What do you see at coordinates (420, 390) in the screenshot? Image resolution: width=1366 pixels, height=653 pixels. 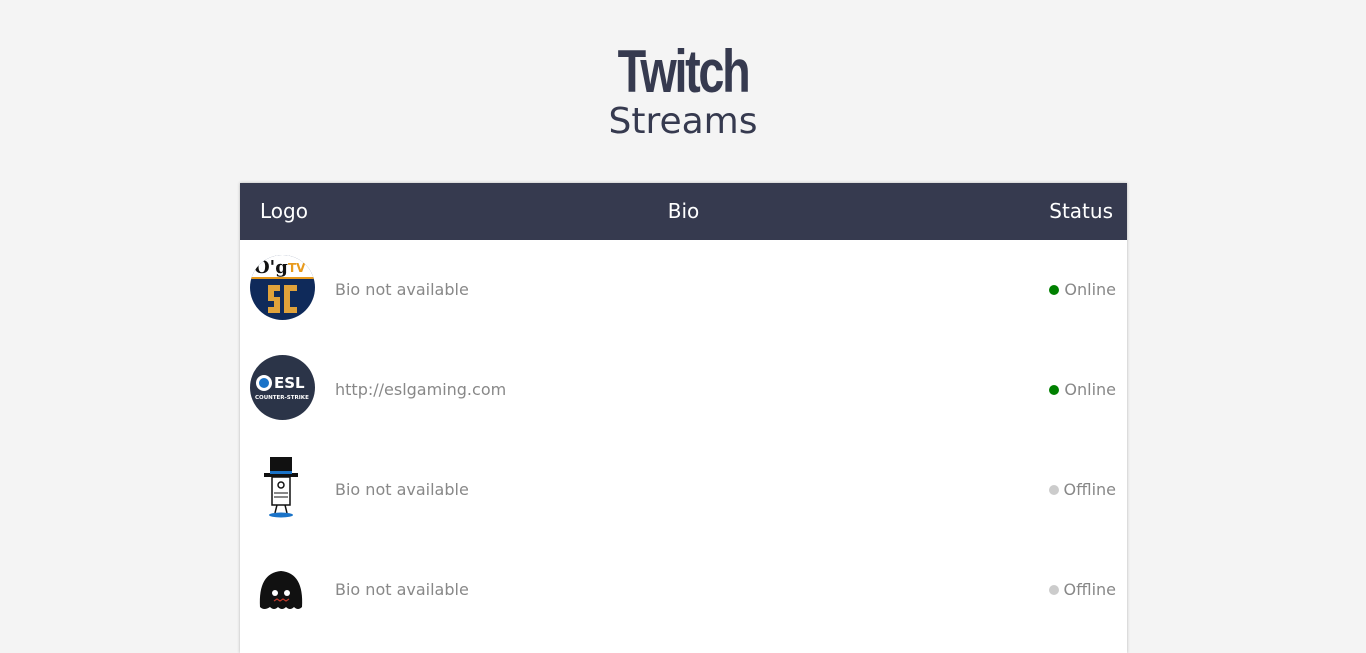 I see `stream-bio: http://eslgaming.com` at bounding box center [420, 390].